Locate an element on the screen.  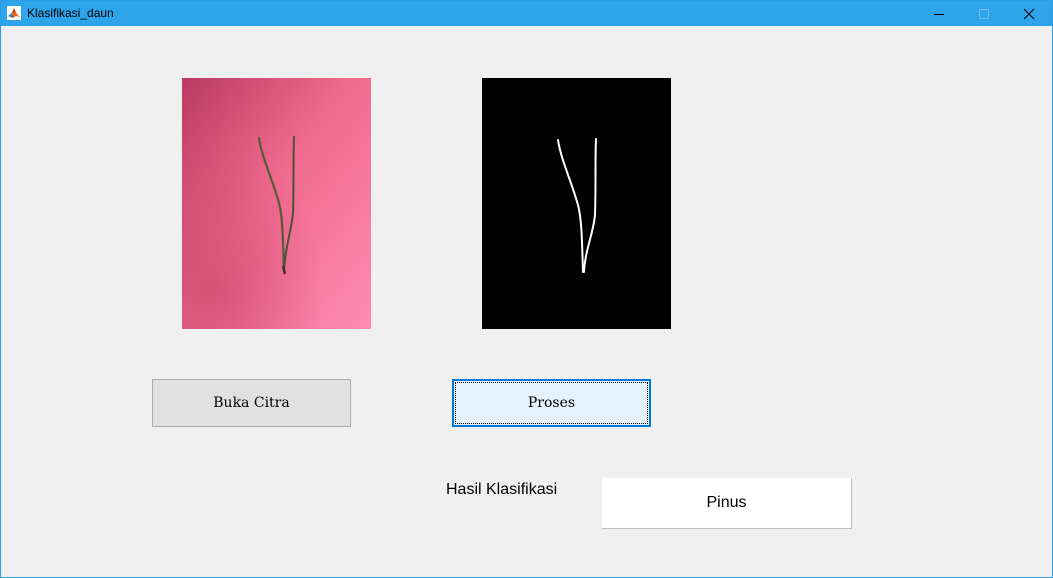
title-bar: Klasifikasi_daun is located at coordinates (526, 13).